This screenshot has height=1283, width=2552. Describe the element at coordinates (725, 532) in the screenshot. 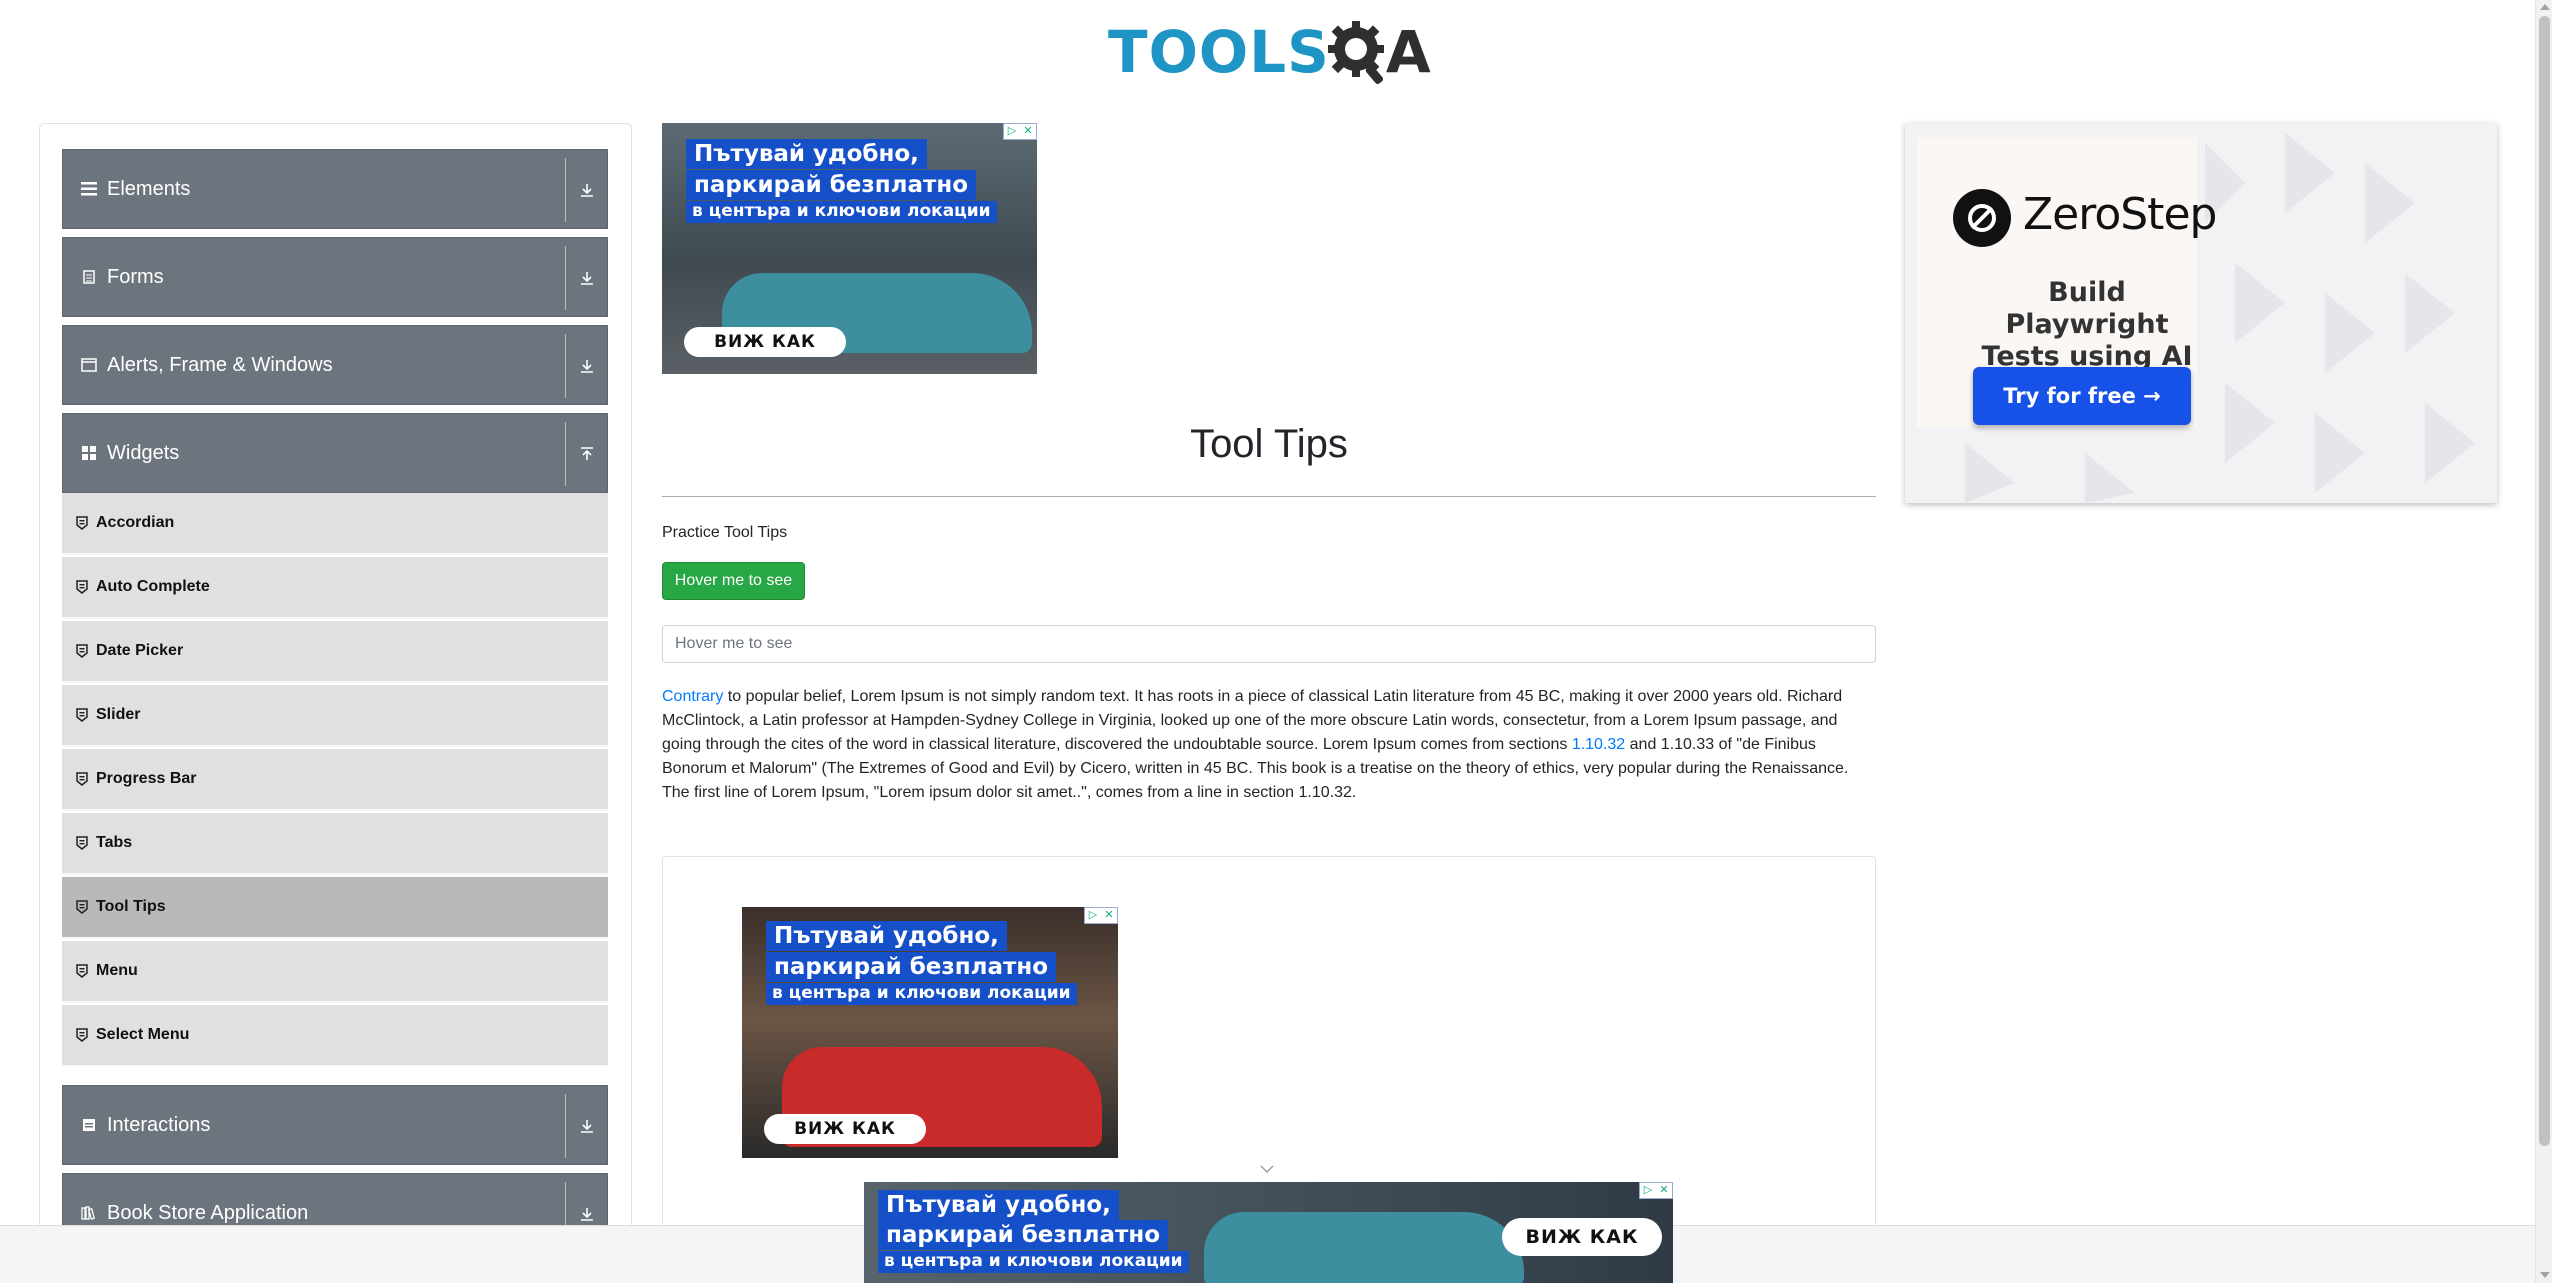

I see `practice-label: Practice Tool Tips` at that location.